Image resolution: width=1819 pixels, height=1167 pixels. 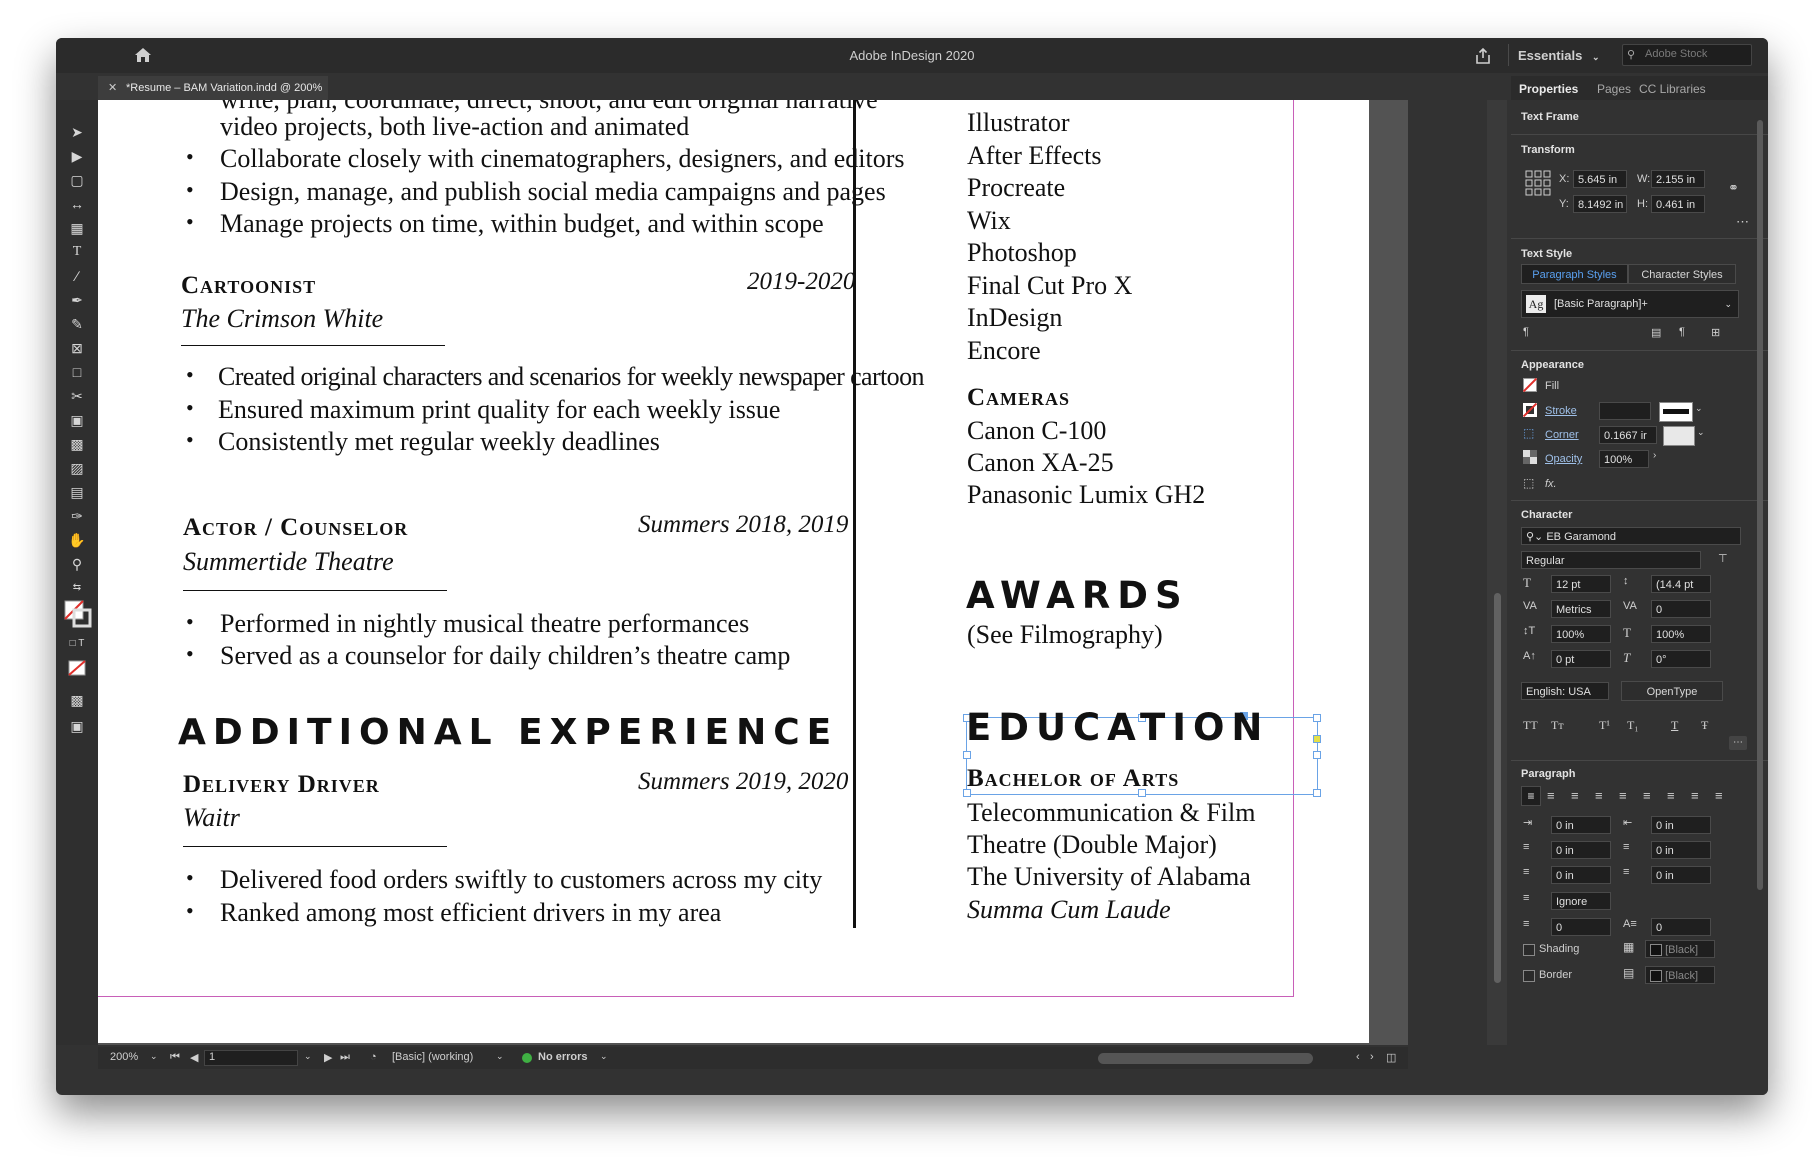 What do you see at coordinates (1581, 609) in the screenshot?
I see `kerning-field: Metrics` at bounding box center [1581, 609].